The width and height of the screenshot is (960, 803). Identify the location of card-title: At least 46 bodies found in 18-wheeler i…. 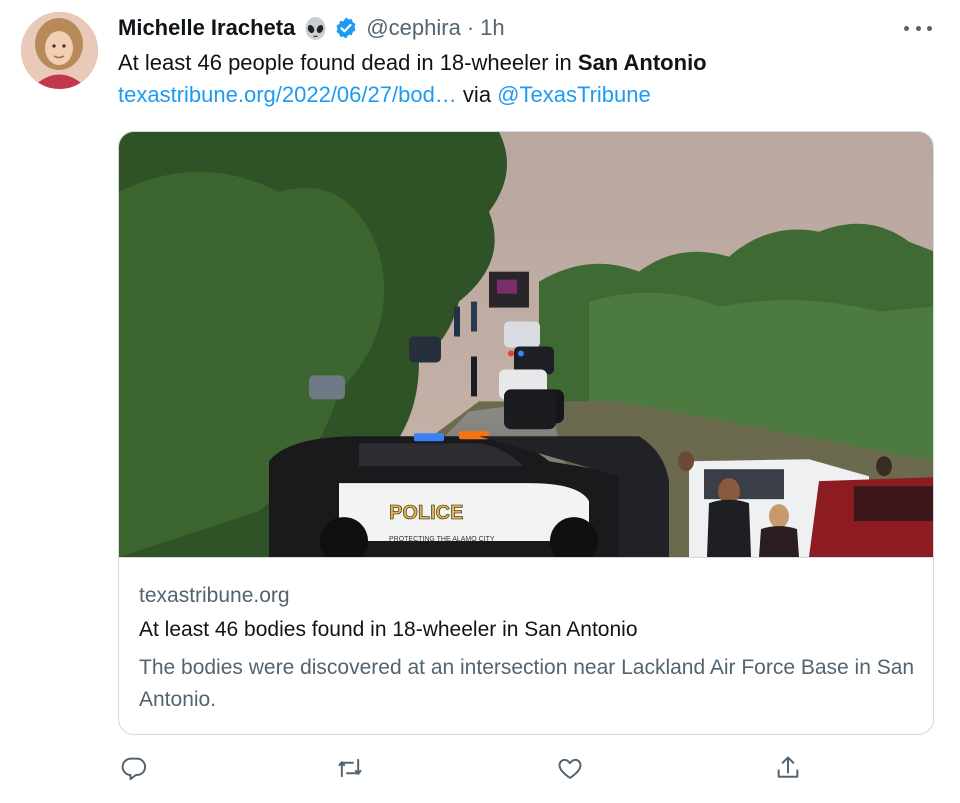
(388, 629).